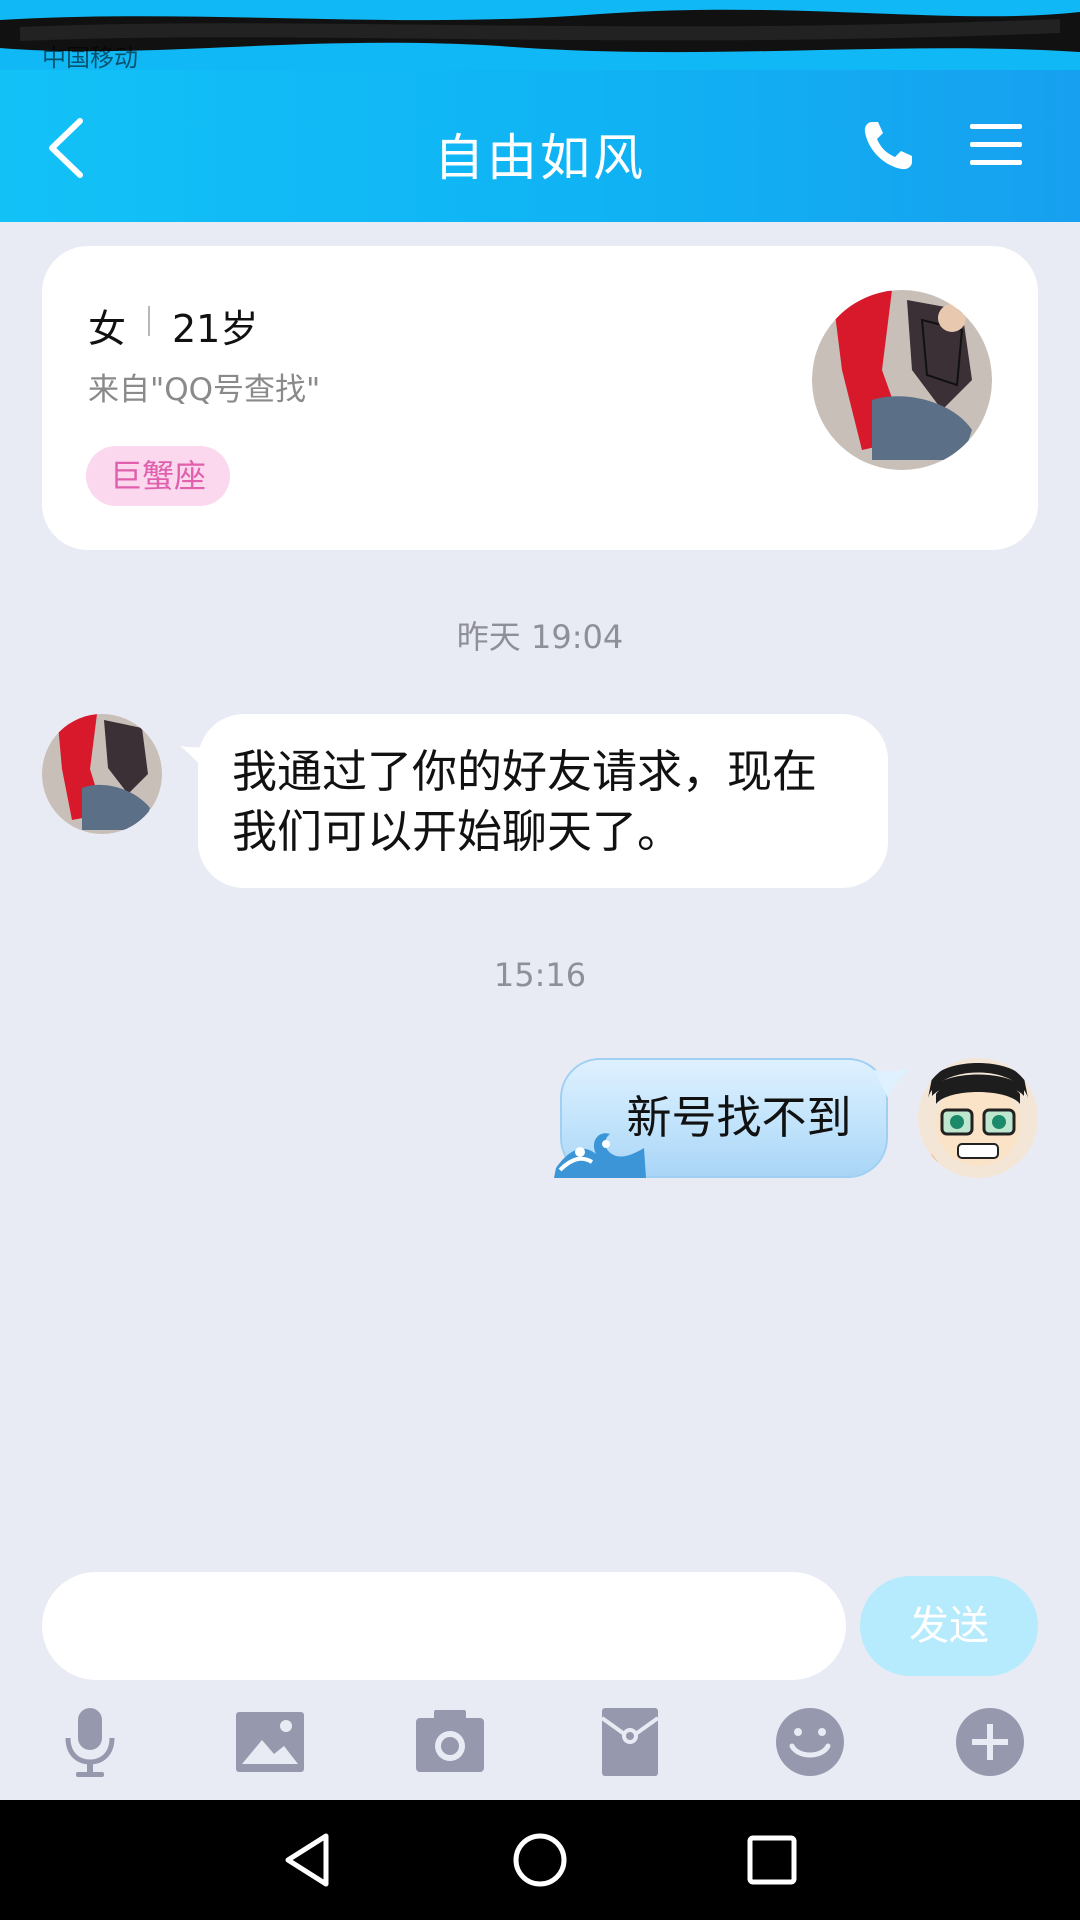  I want to click on zodiac-tag: 巨蟹座, so click(158, 476).